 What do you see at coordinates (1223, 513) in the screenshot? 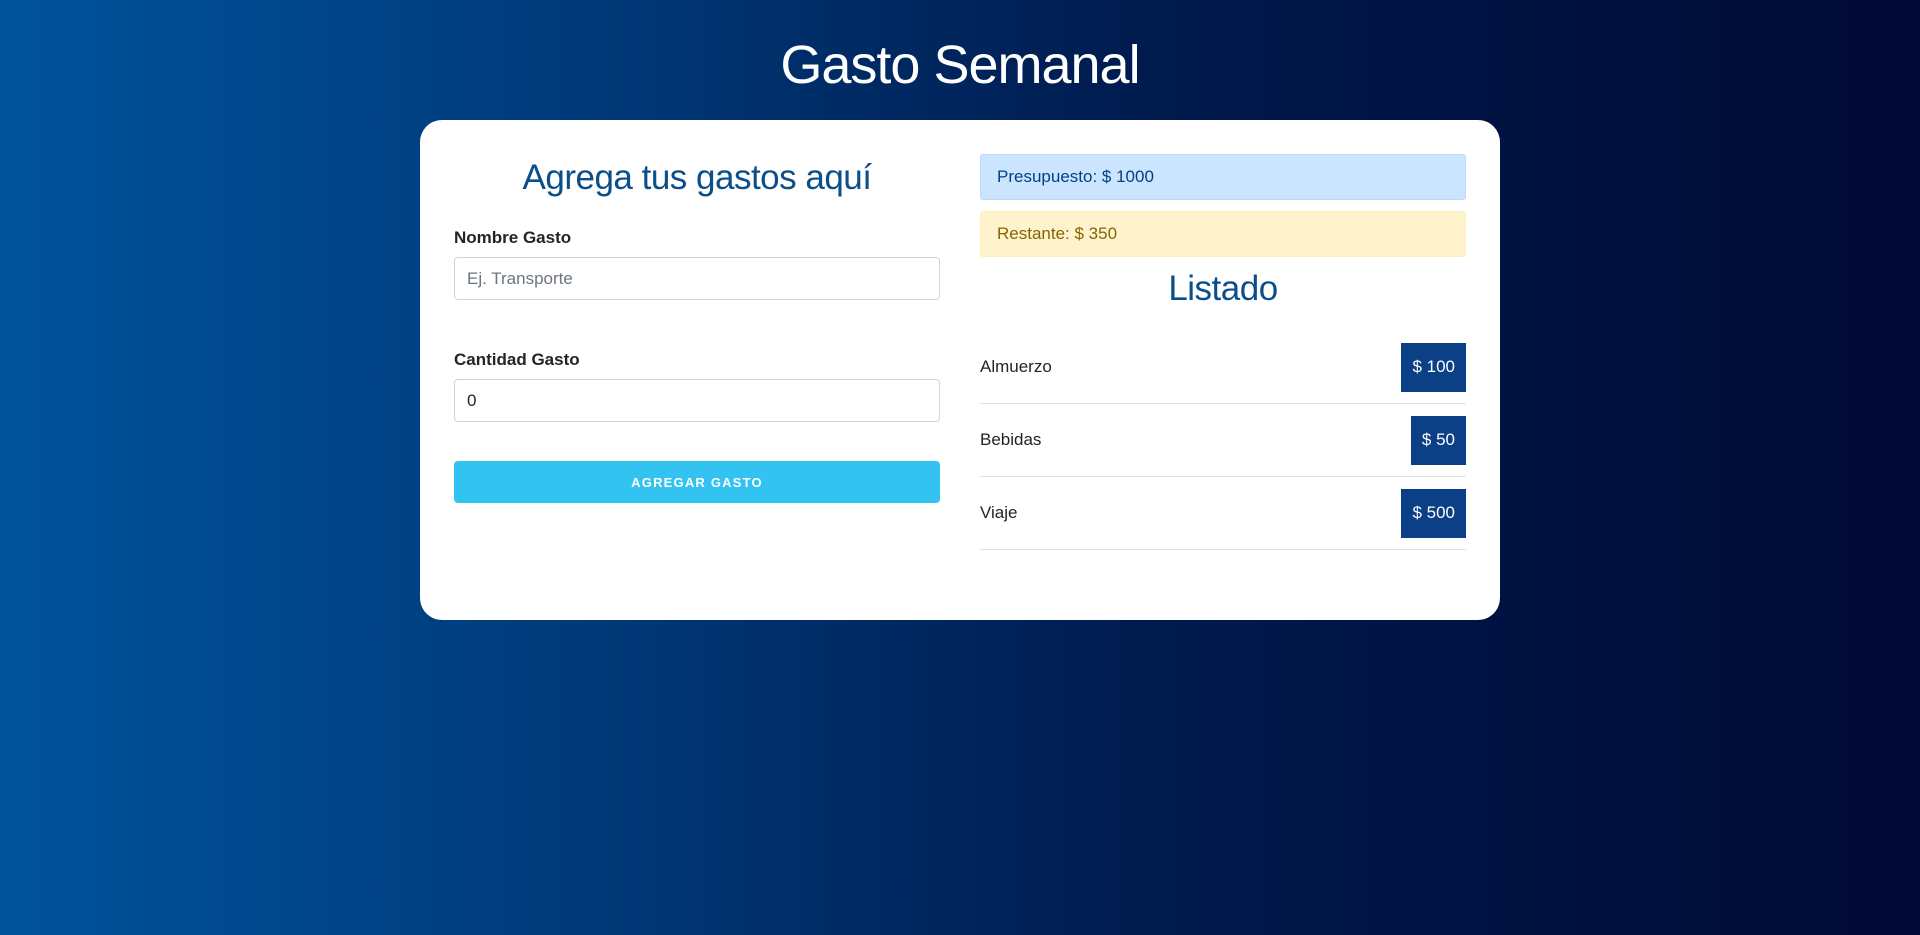
I see `list-item: Viaje $ 500` at bounding box center [1223, 513].